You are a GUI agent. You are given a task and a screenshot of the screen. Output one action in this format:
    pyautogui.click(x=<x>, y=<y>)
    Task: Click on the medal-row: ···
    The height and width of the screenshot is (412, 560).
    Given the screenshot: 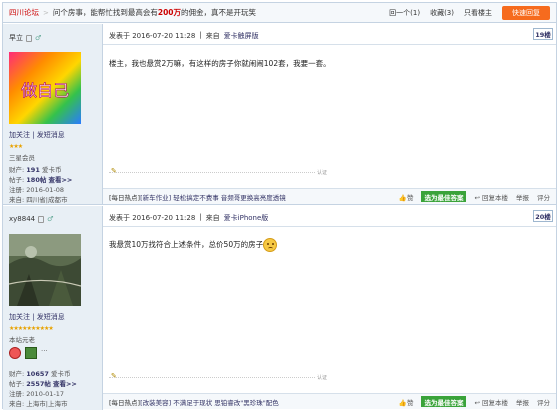 What is the action you would take?
    pyautogui.click(x=28, y=353)
    